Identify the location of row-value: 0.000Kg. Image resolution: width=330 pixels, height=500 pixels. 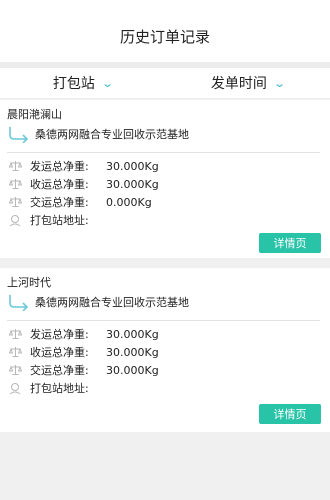
(129, 202).